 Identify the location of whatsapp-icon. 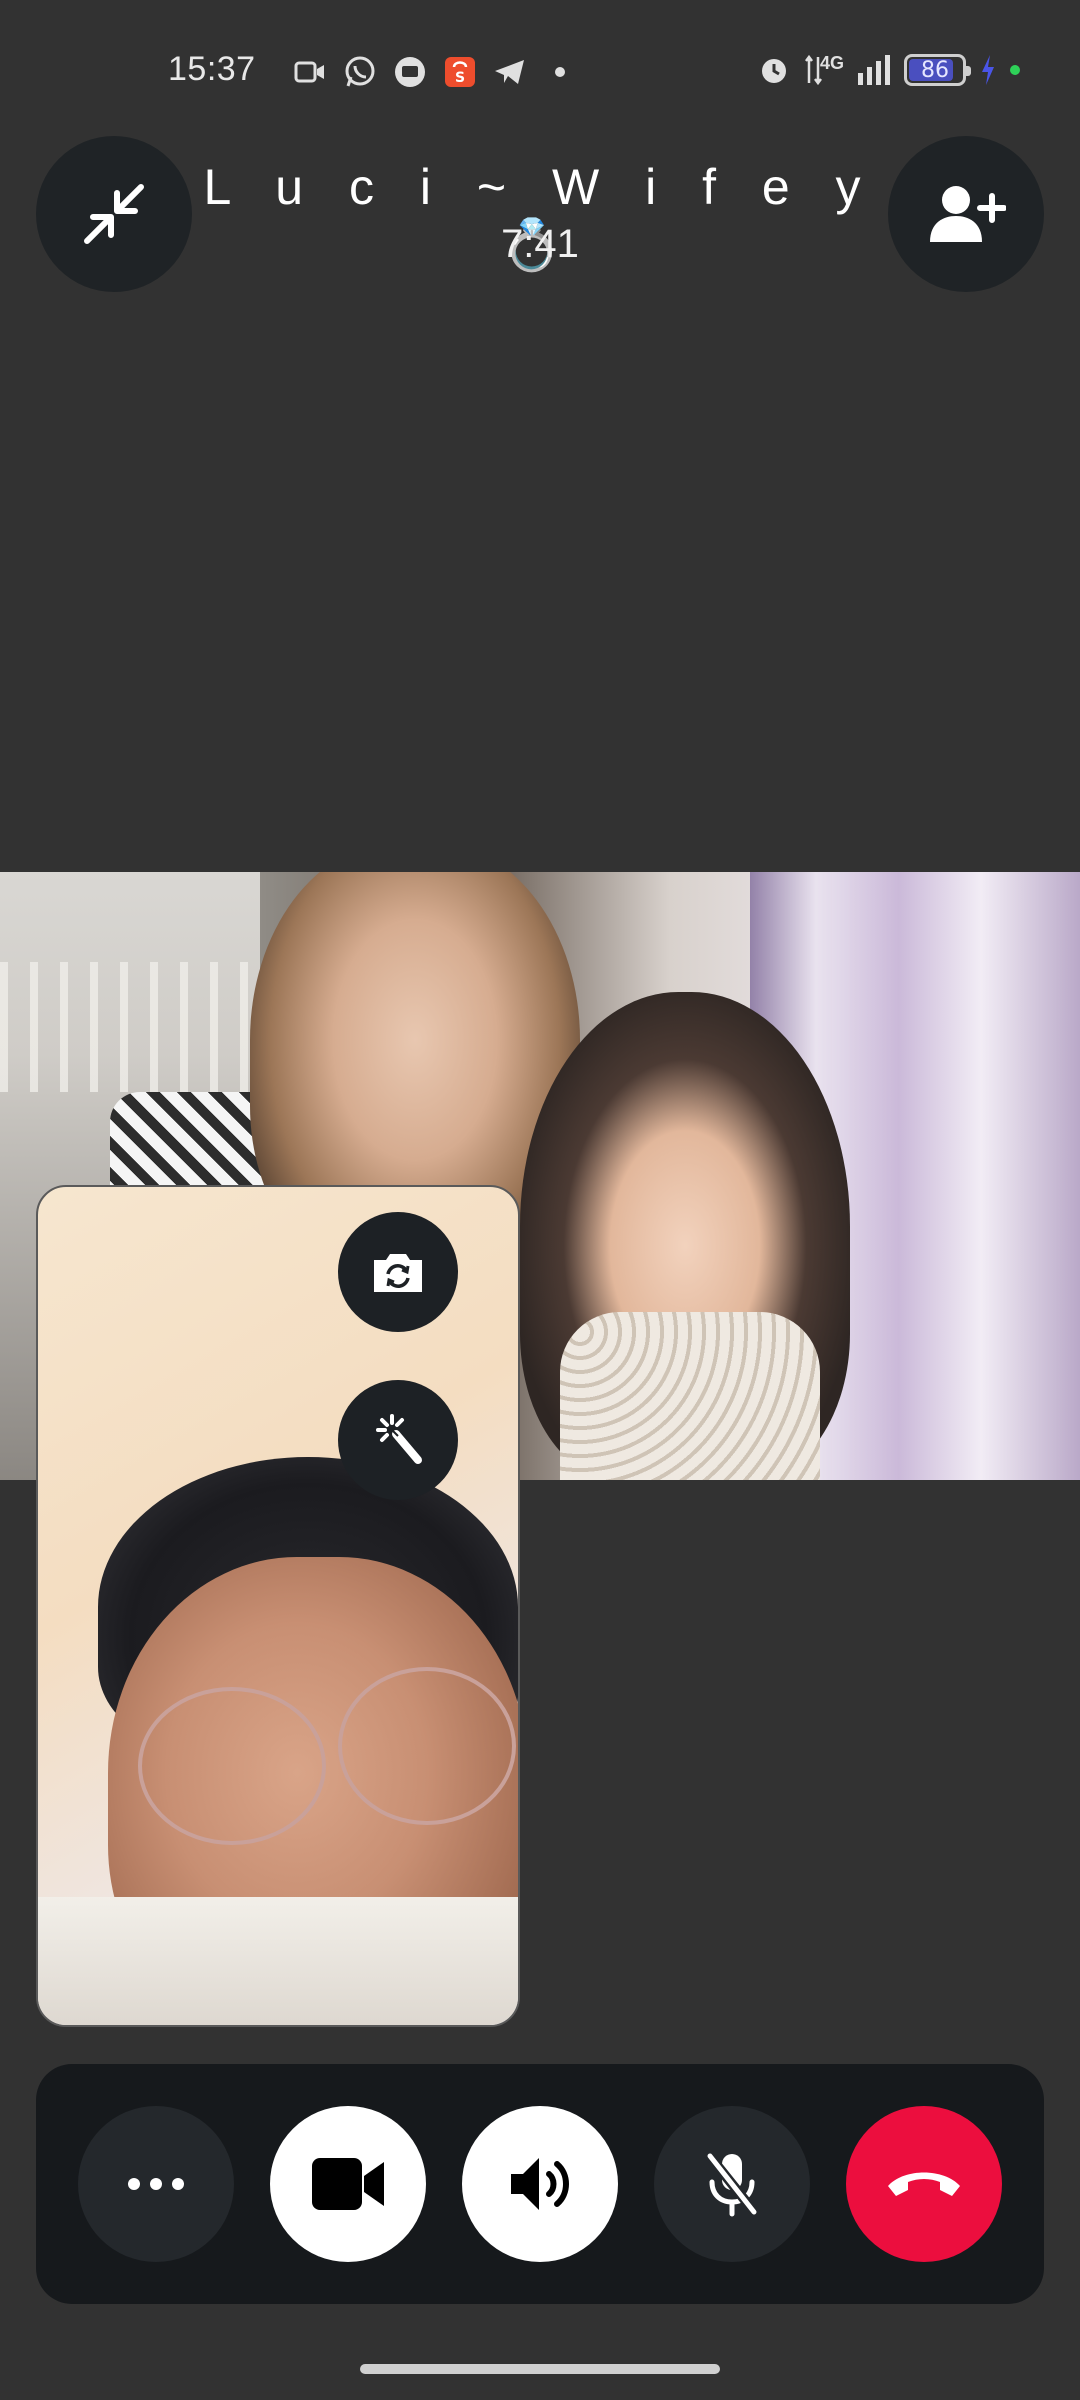
(360, 72).